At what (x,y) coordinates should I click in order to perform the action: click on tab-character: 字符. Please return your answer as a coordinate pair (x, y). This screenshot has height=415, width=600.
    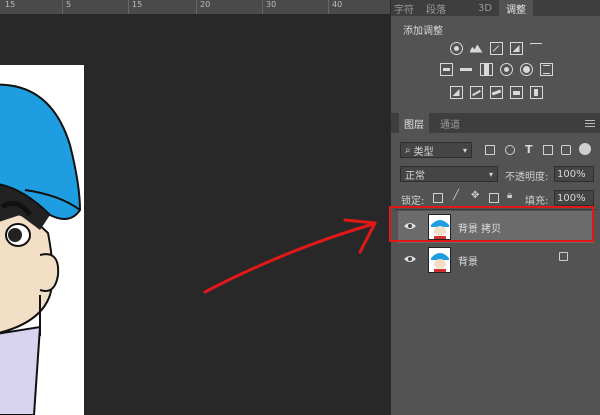
    Looking at the image, I should click on (404, 8).